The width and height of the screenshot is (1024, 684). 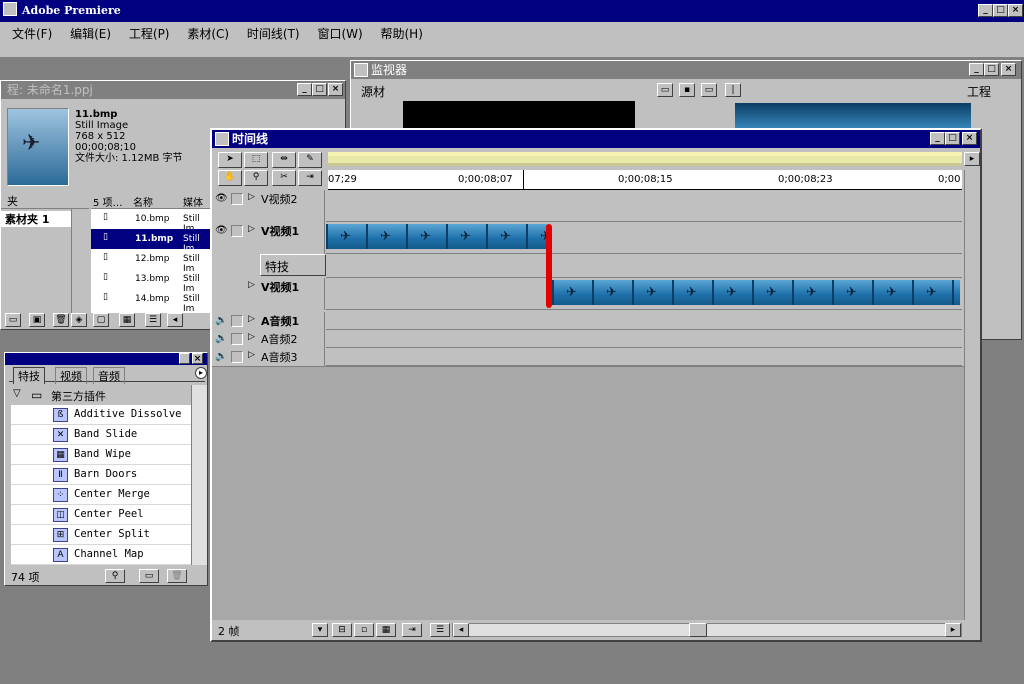 I want to click on toggle-sync-icon: ☰, so click(x=440, y=630).